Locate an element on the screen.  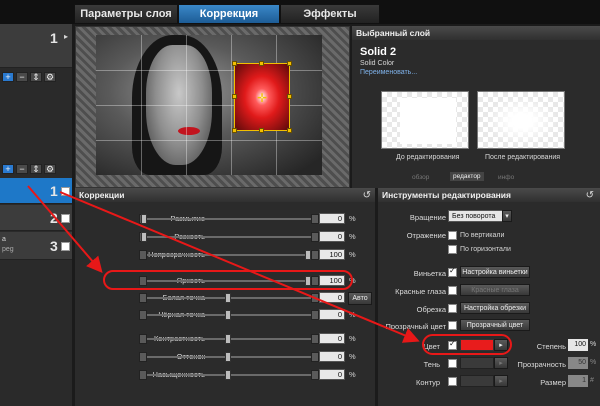
opacity-slider is located at coordinates (229, 255).